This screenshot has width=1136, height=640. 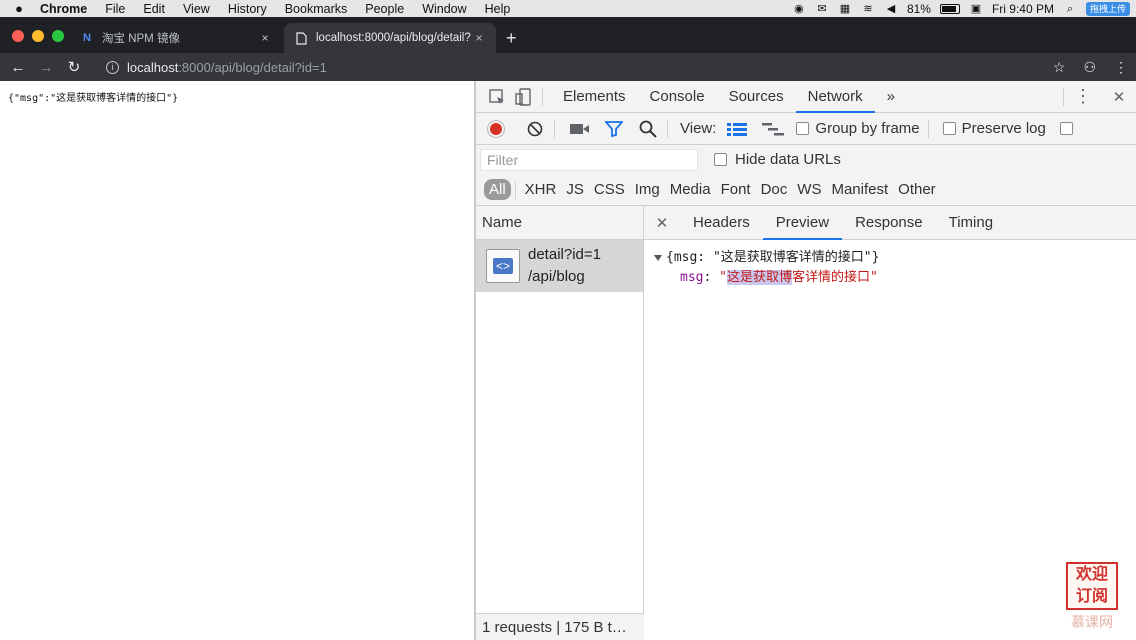 What do you see at coordinates (247, 9) in the screenshot?
I see `menu-history: History` at bounding box center [247, 9].